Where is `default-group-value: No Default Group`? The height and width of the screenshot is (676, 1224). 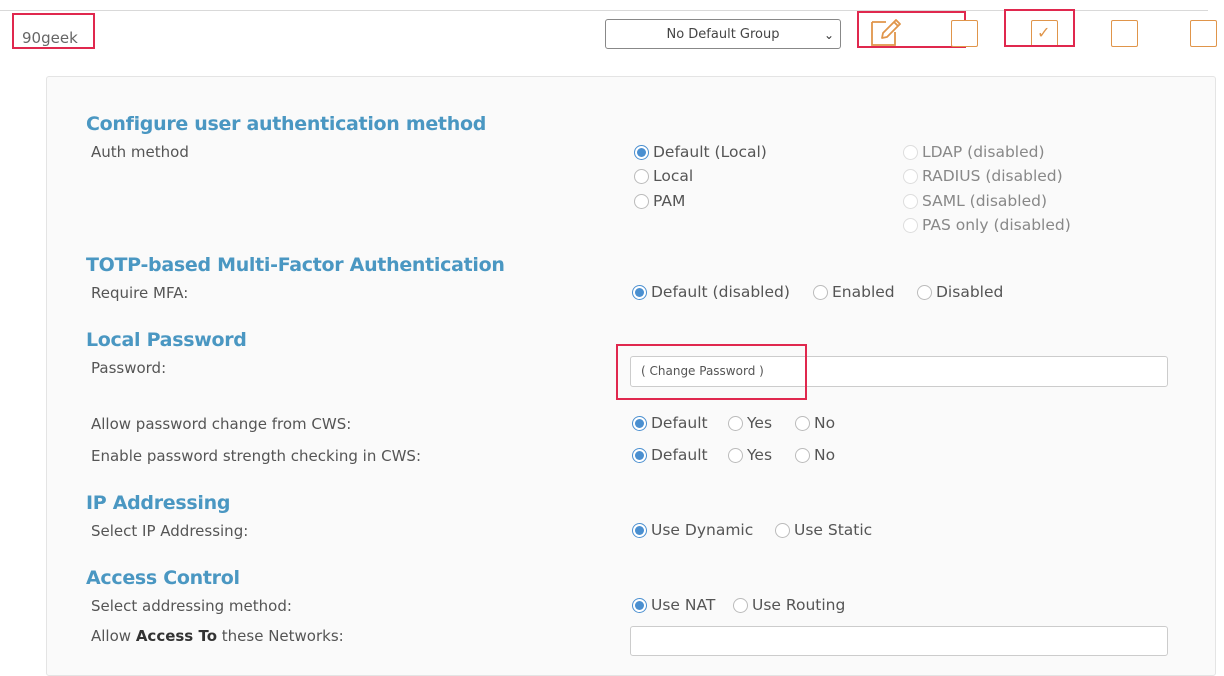
default-group-value: No Default Group is located at coordinates (723, 34).